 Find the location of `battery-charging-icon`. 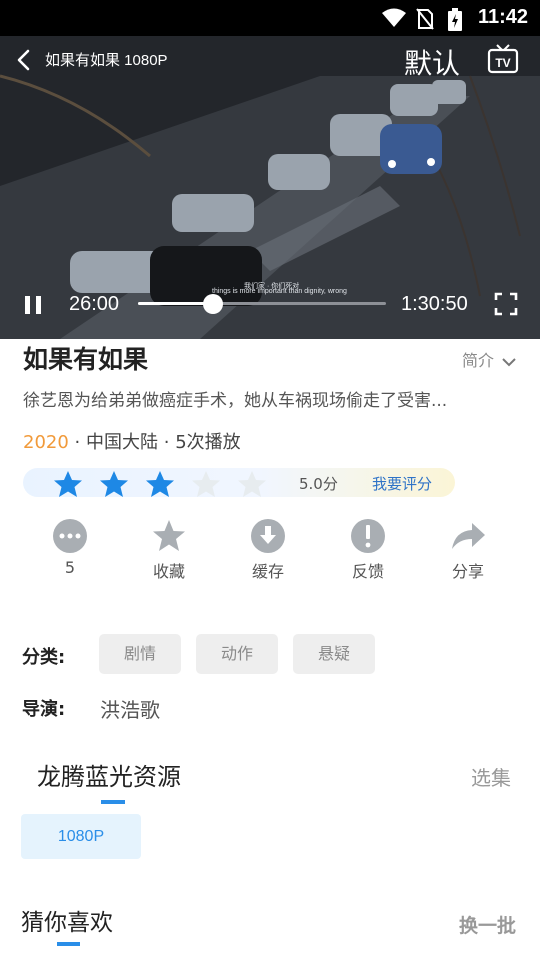

battery-charging-icon is located at coordinates (455, 19).